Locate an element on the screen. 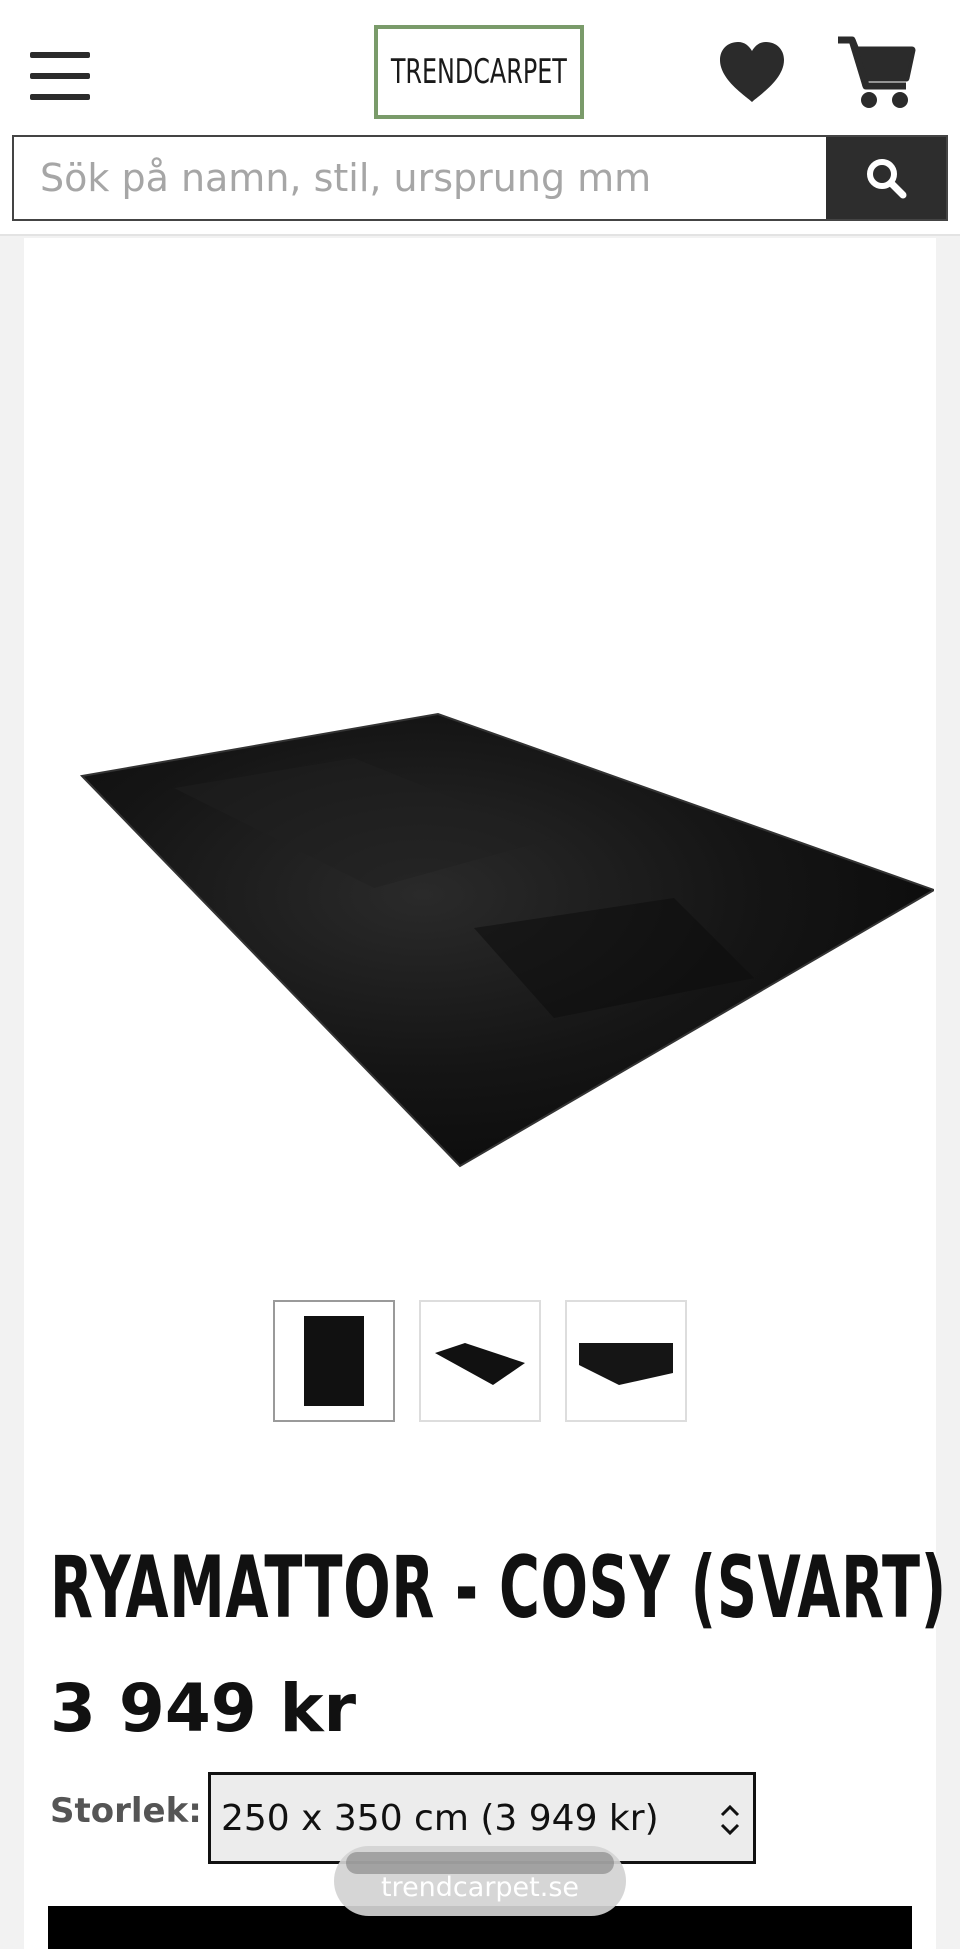 The width and height of the screenshot is (960, 1949). select-arrows-icon is located at coordinates (730, 1820).